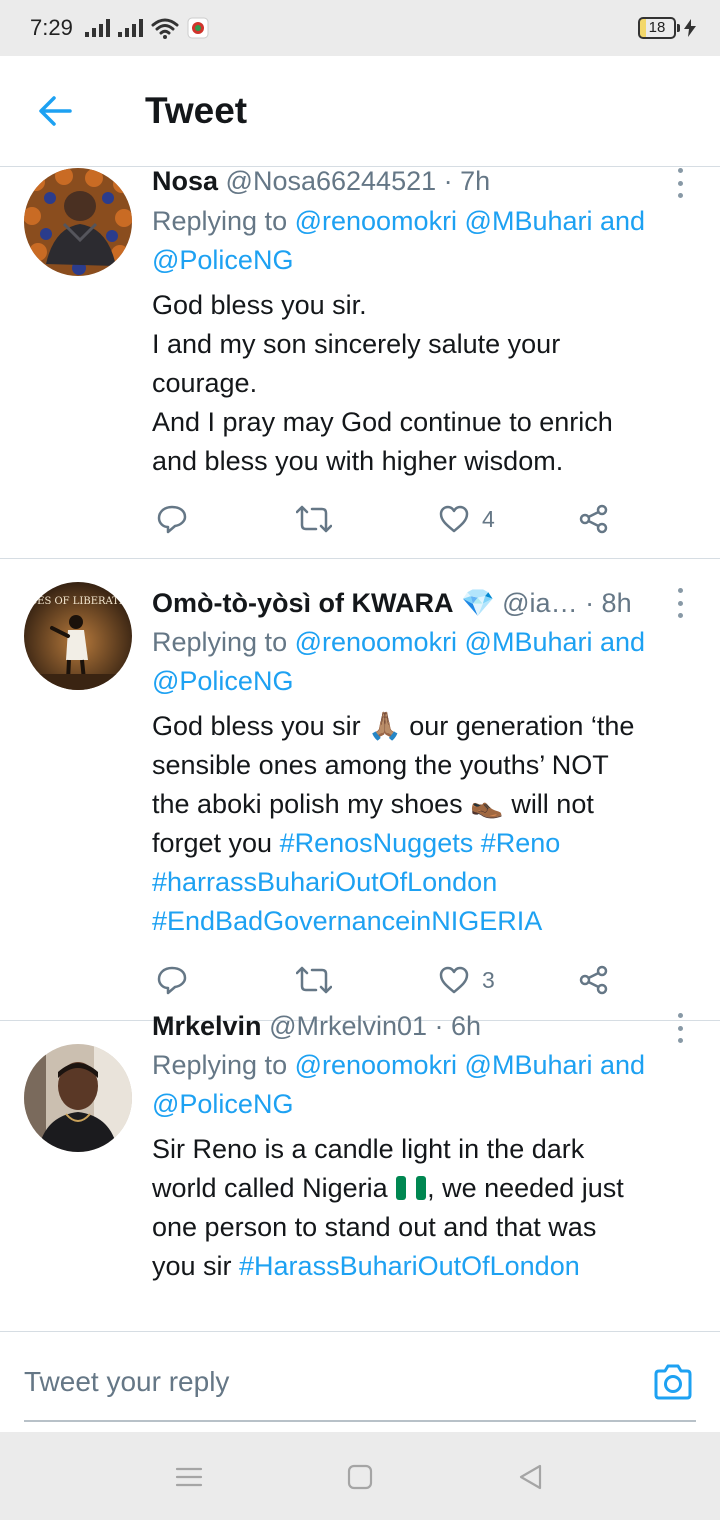 The width and height of the screenshot is (720, 1520). I want to click on hashtag-link: #harrassBuhariOutOfLondon, so click(424, 882).